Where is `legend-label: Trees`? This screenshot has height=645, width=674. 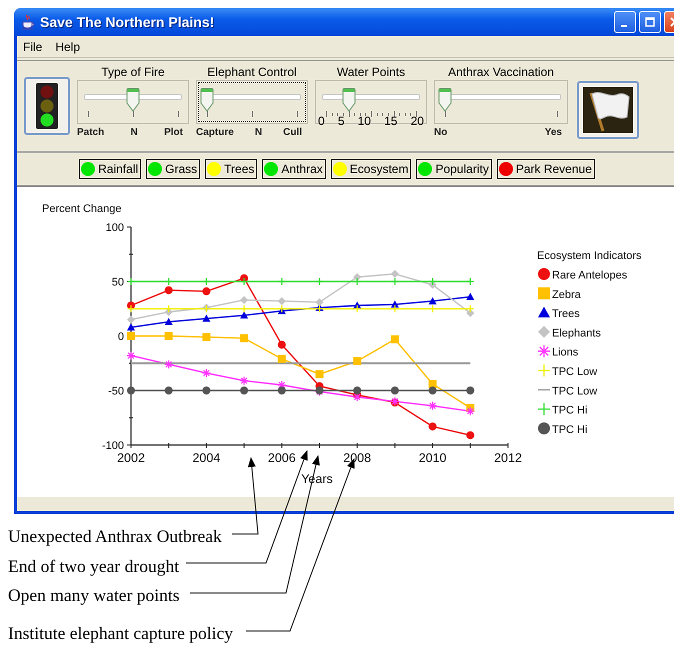
legend-label: Trees is located at coordinates (566, 314).